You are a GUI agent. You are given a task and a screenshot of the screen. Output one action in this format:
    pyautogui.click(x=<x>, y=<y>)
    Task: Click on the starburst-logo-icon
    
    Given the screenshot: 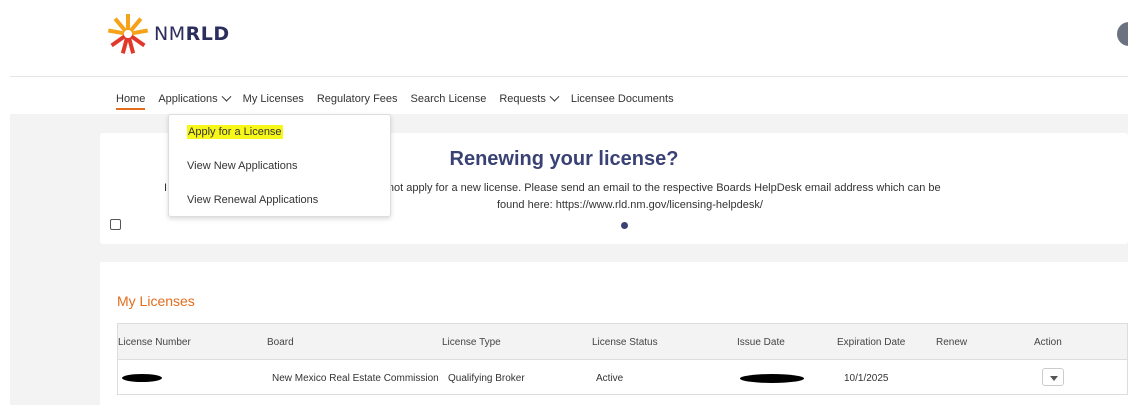 What is the action you would take?
    pyautogui.click(x=128, y=34)
    